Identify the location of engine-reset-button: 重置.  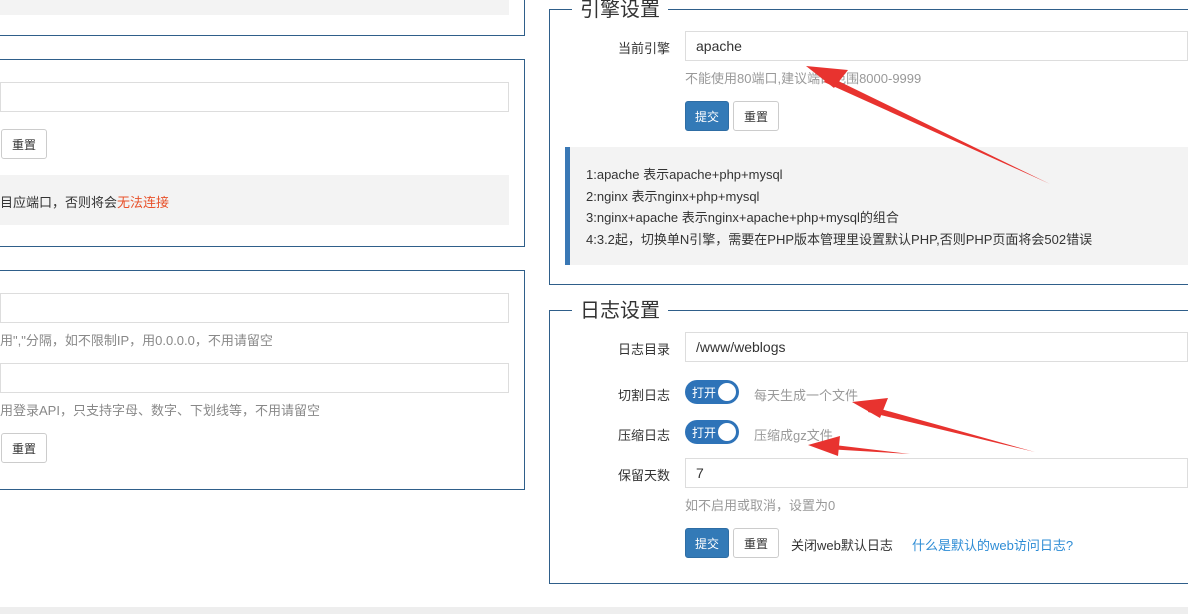
(756, 116).